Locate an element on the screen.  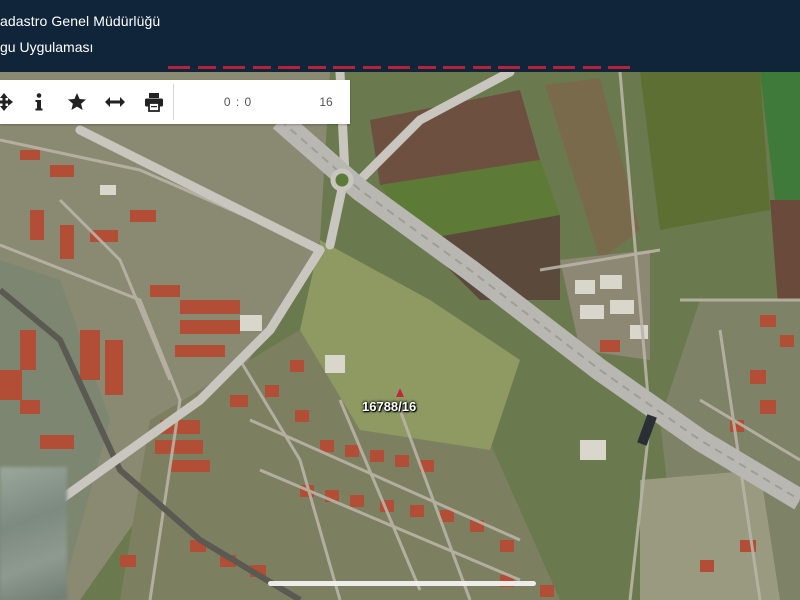
blurred-overlay is located at coordinates (33, 533).